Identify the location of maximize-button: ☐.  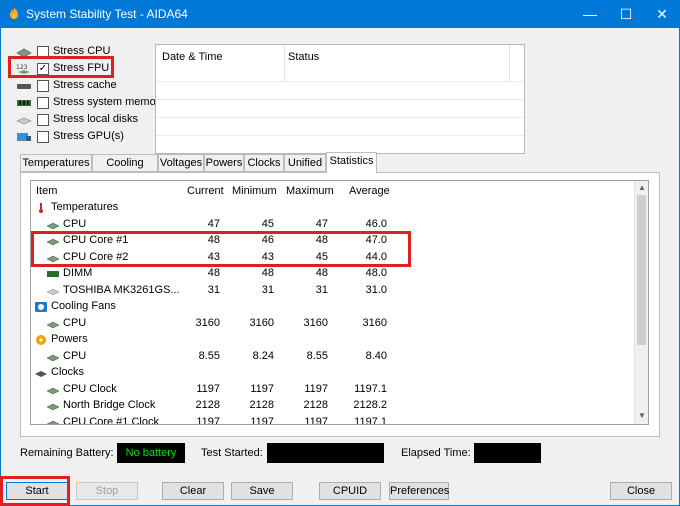
(626, 14).